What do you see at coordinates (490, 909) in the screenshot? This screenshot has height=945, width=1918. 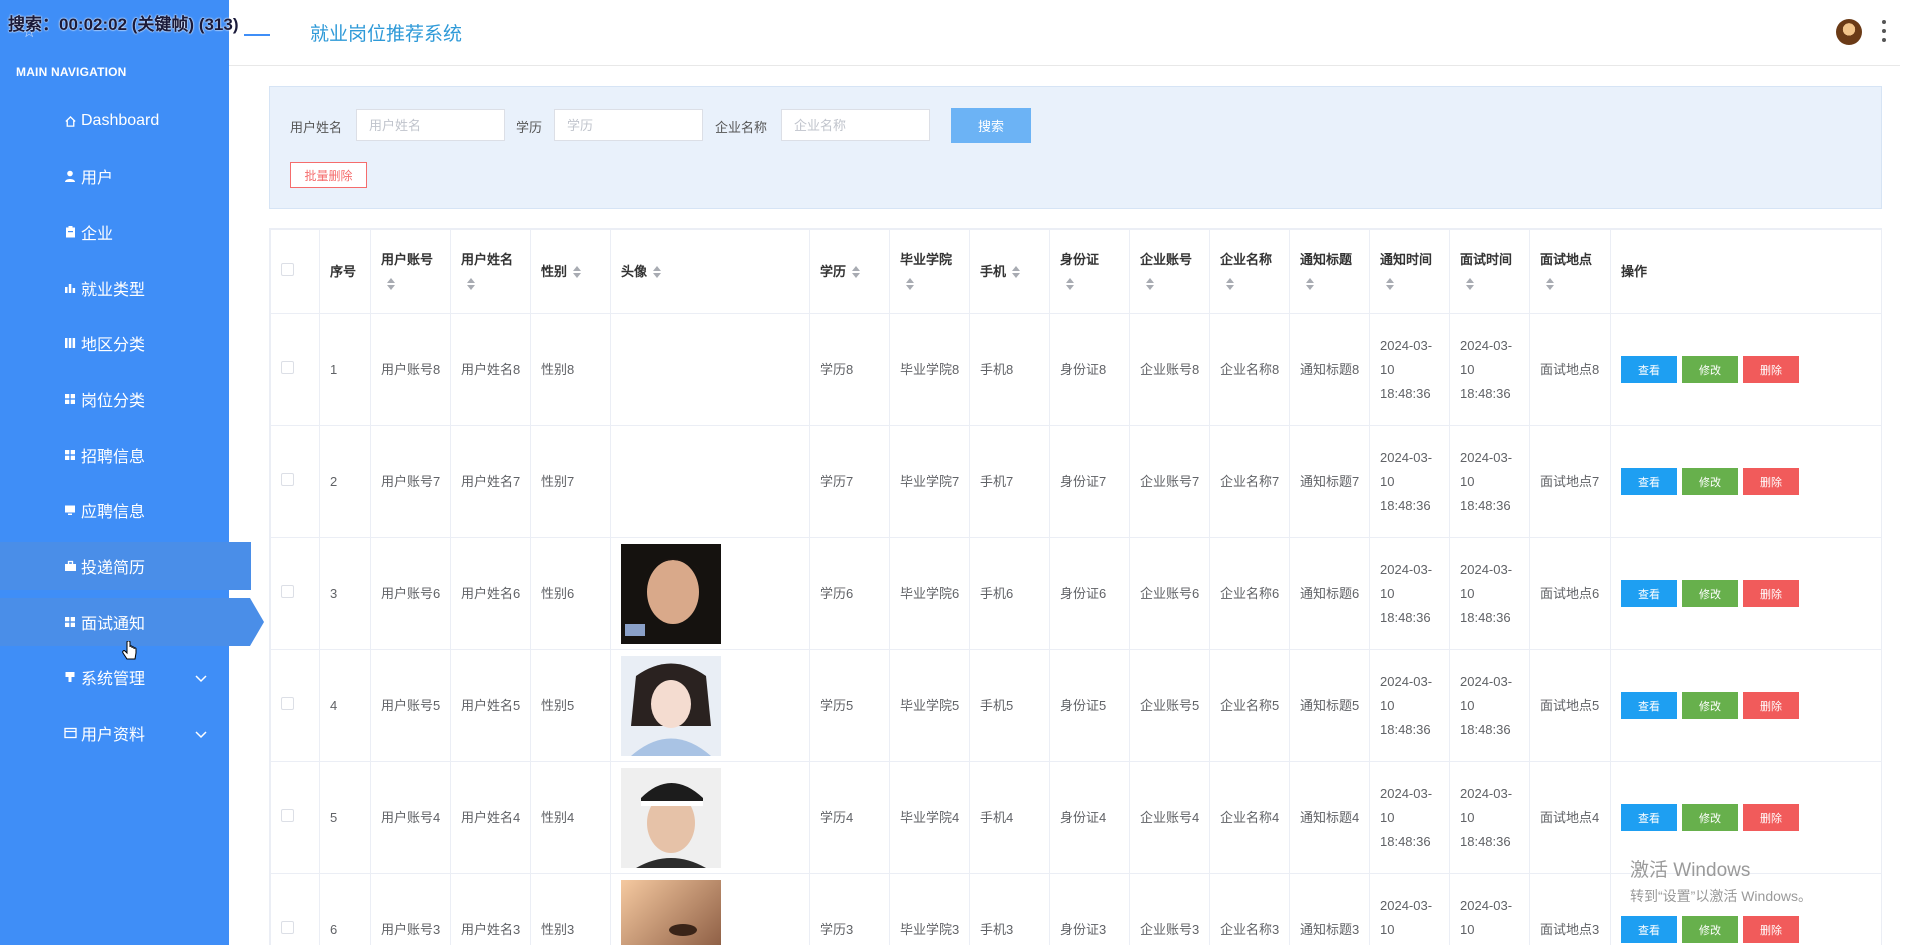 I see `cell-name: 用户姓名3` at bounding box center [490, 909].